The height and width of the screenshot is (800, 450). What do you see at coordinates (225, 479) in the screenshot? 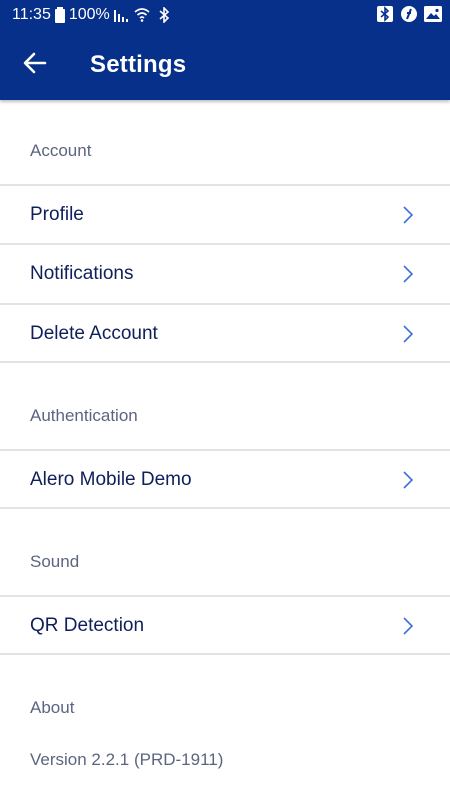
I see `settings-item-alero-mobile-demo: Alero Mobile Demo` at bounding box center [225, 479].